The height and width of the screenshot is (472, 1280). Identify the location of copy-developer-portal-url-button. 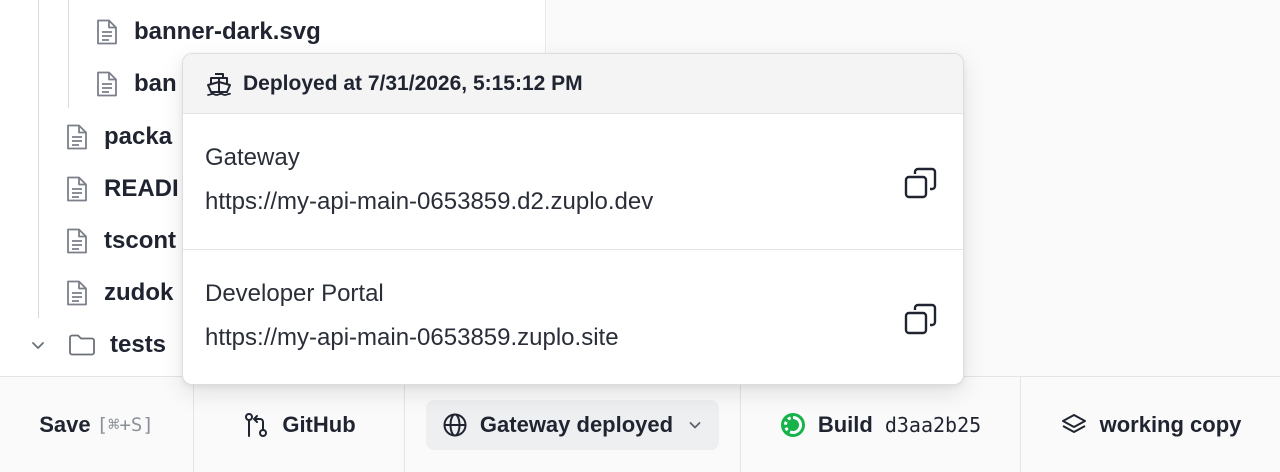
(921, 320).